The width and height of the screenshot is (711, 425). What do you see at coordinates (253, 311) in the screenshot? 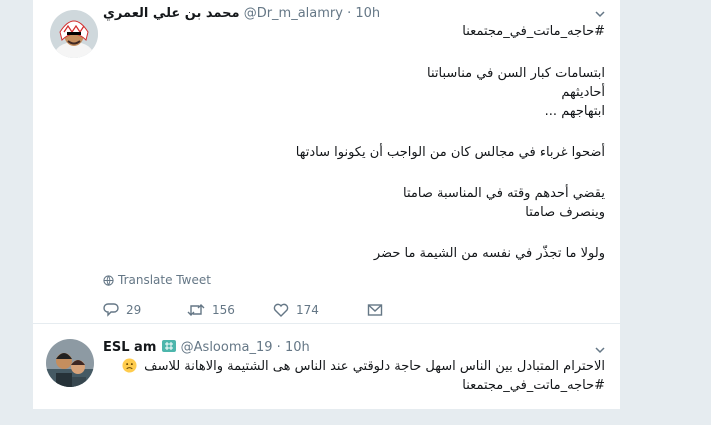
I see `tweet-actions: 29 156 174` at bounding box center [253, 311].